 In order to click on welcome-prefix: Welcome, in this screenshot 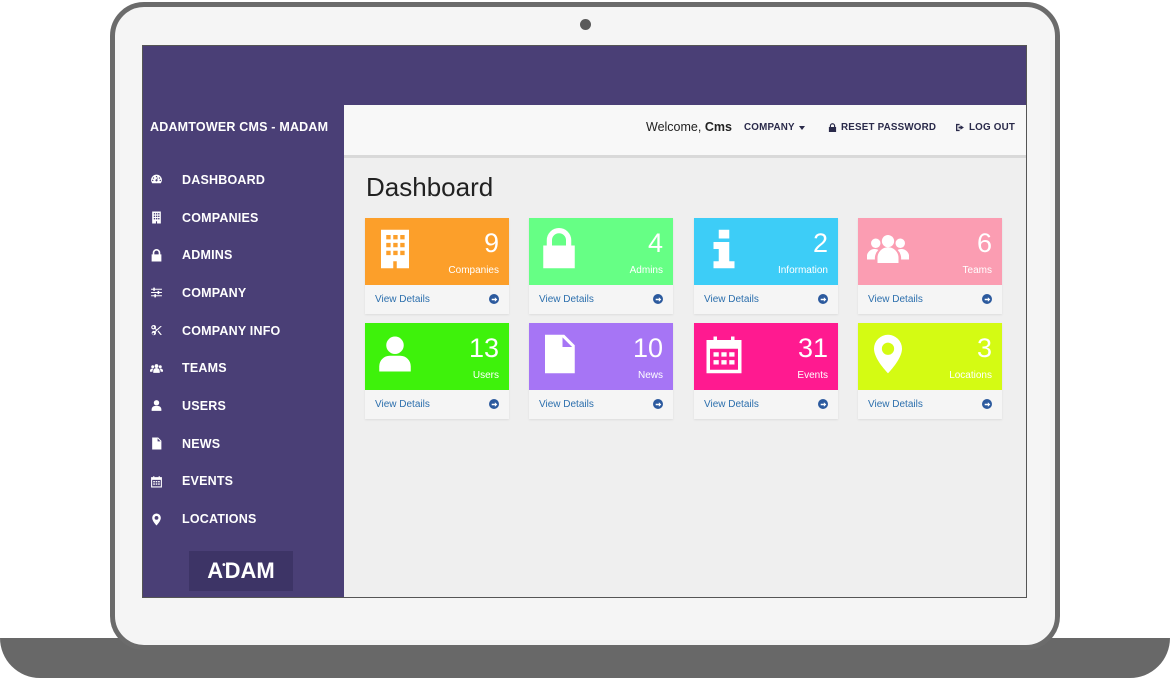, I will do `click(674, 127)`.